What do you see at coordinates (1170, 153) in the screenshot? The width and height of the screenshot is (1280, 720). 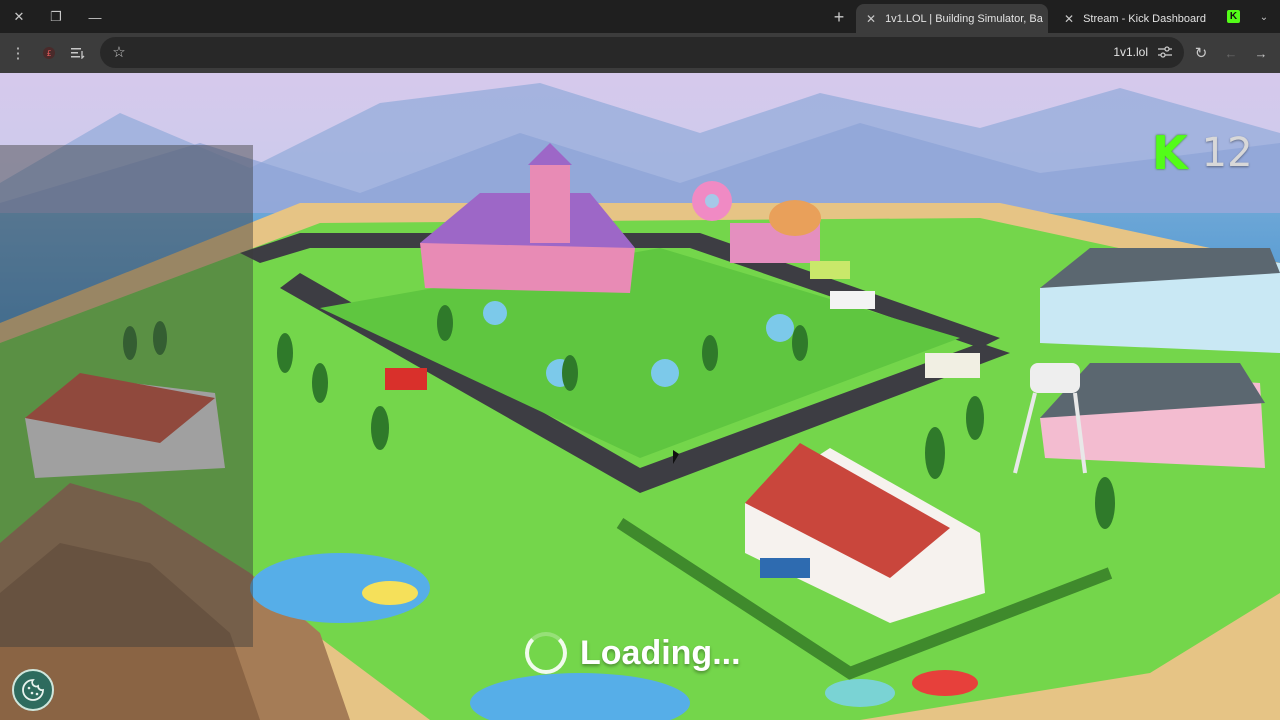 I see `kick-logo-icon: K` at bounding box center [1170, 153].